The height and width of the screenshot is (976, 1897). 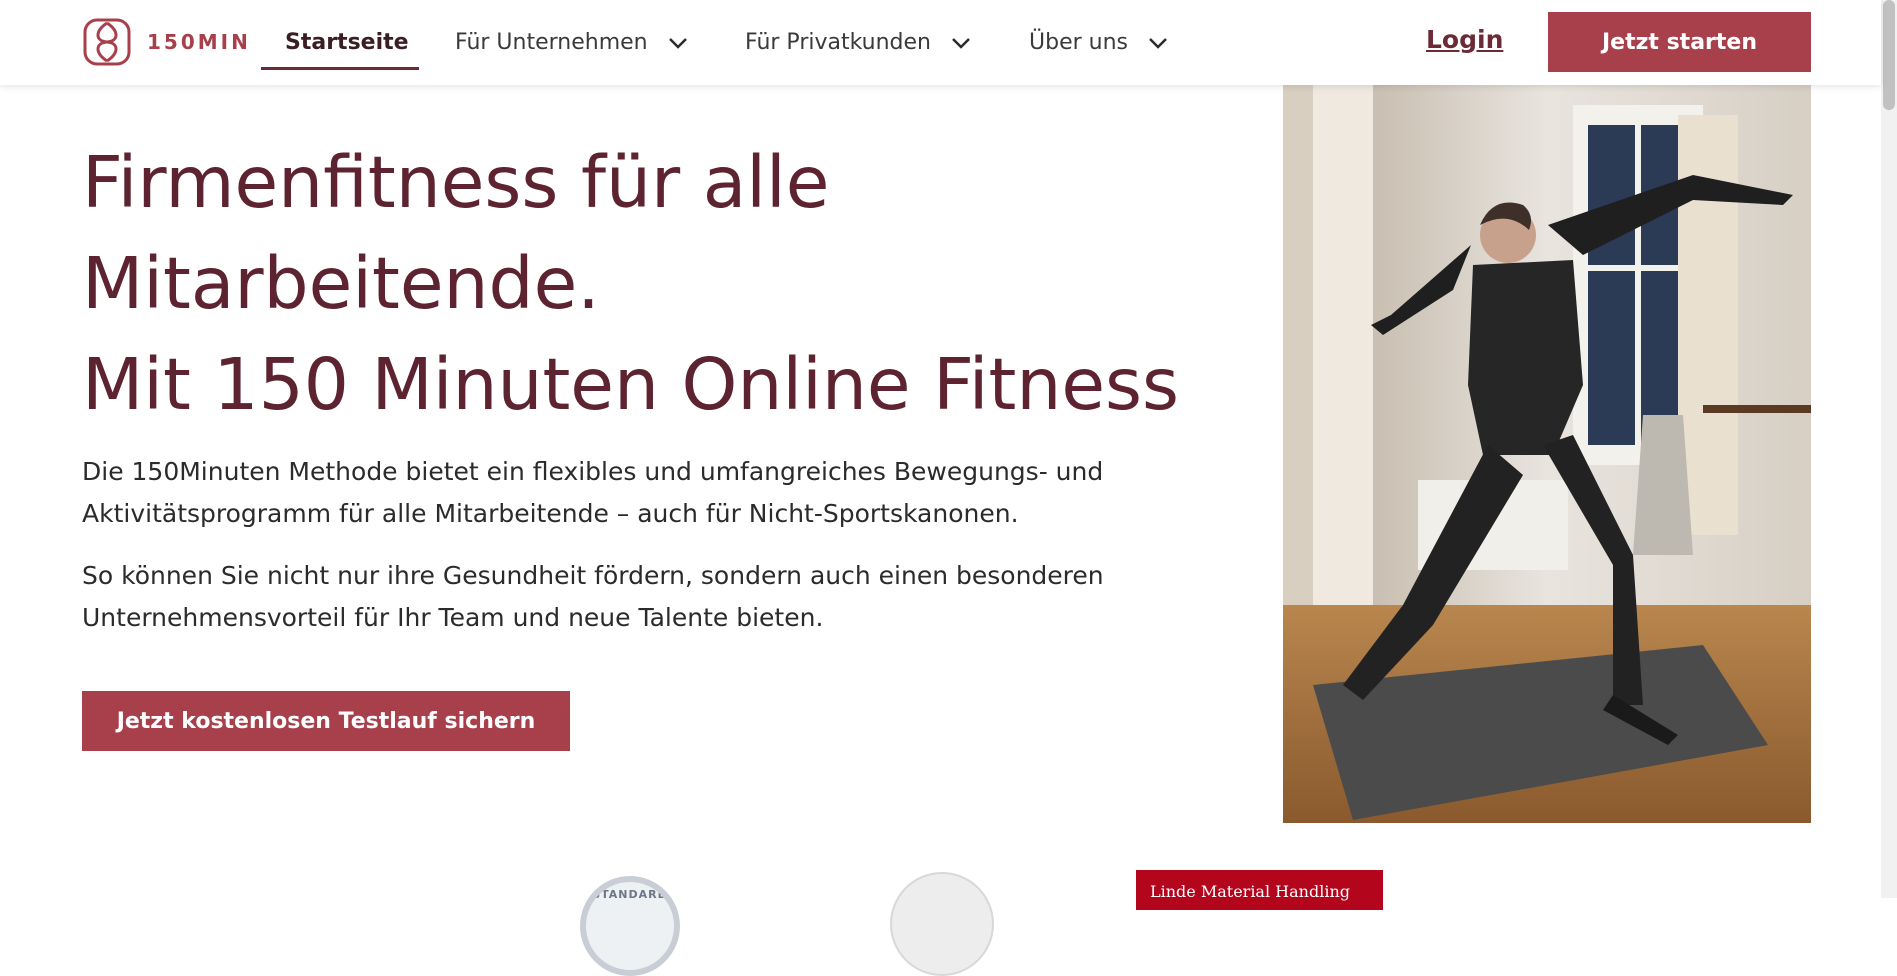 I want to click on headline-line: Firmenfitness für alle, so click(x=456, y=182).